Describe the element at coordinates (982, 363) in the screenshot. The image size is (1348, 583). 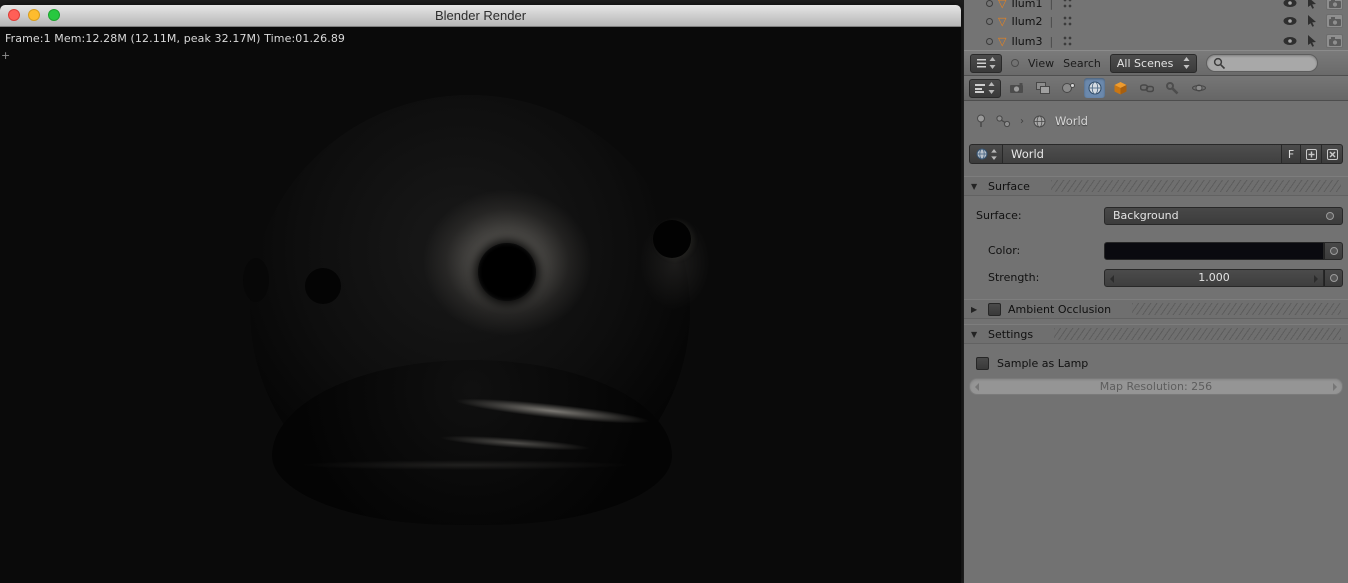
I see `sample-as-lamp-checkbox` at that location.